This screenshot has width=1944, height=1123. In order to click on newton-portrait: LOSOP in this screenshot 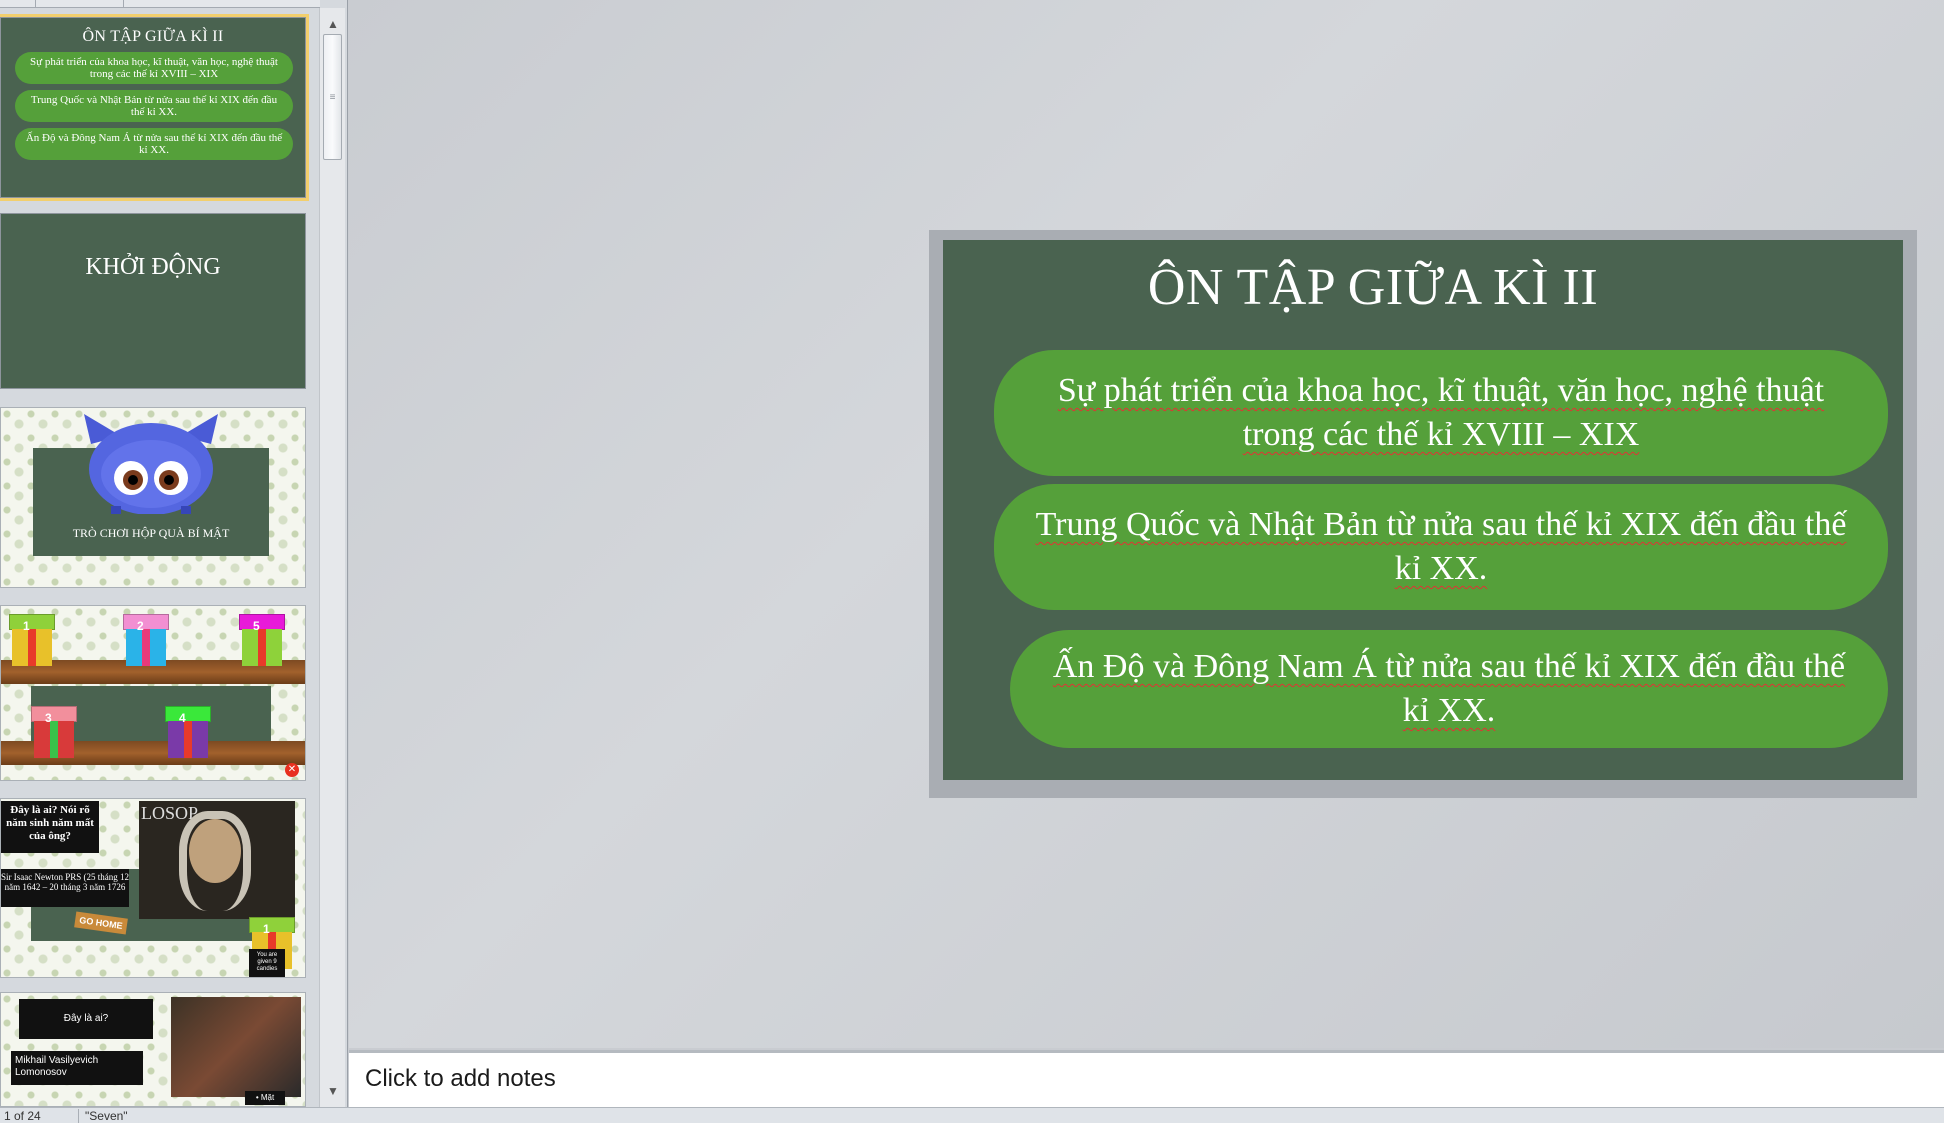, I will do `click(217, 860)`.